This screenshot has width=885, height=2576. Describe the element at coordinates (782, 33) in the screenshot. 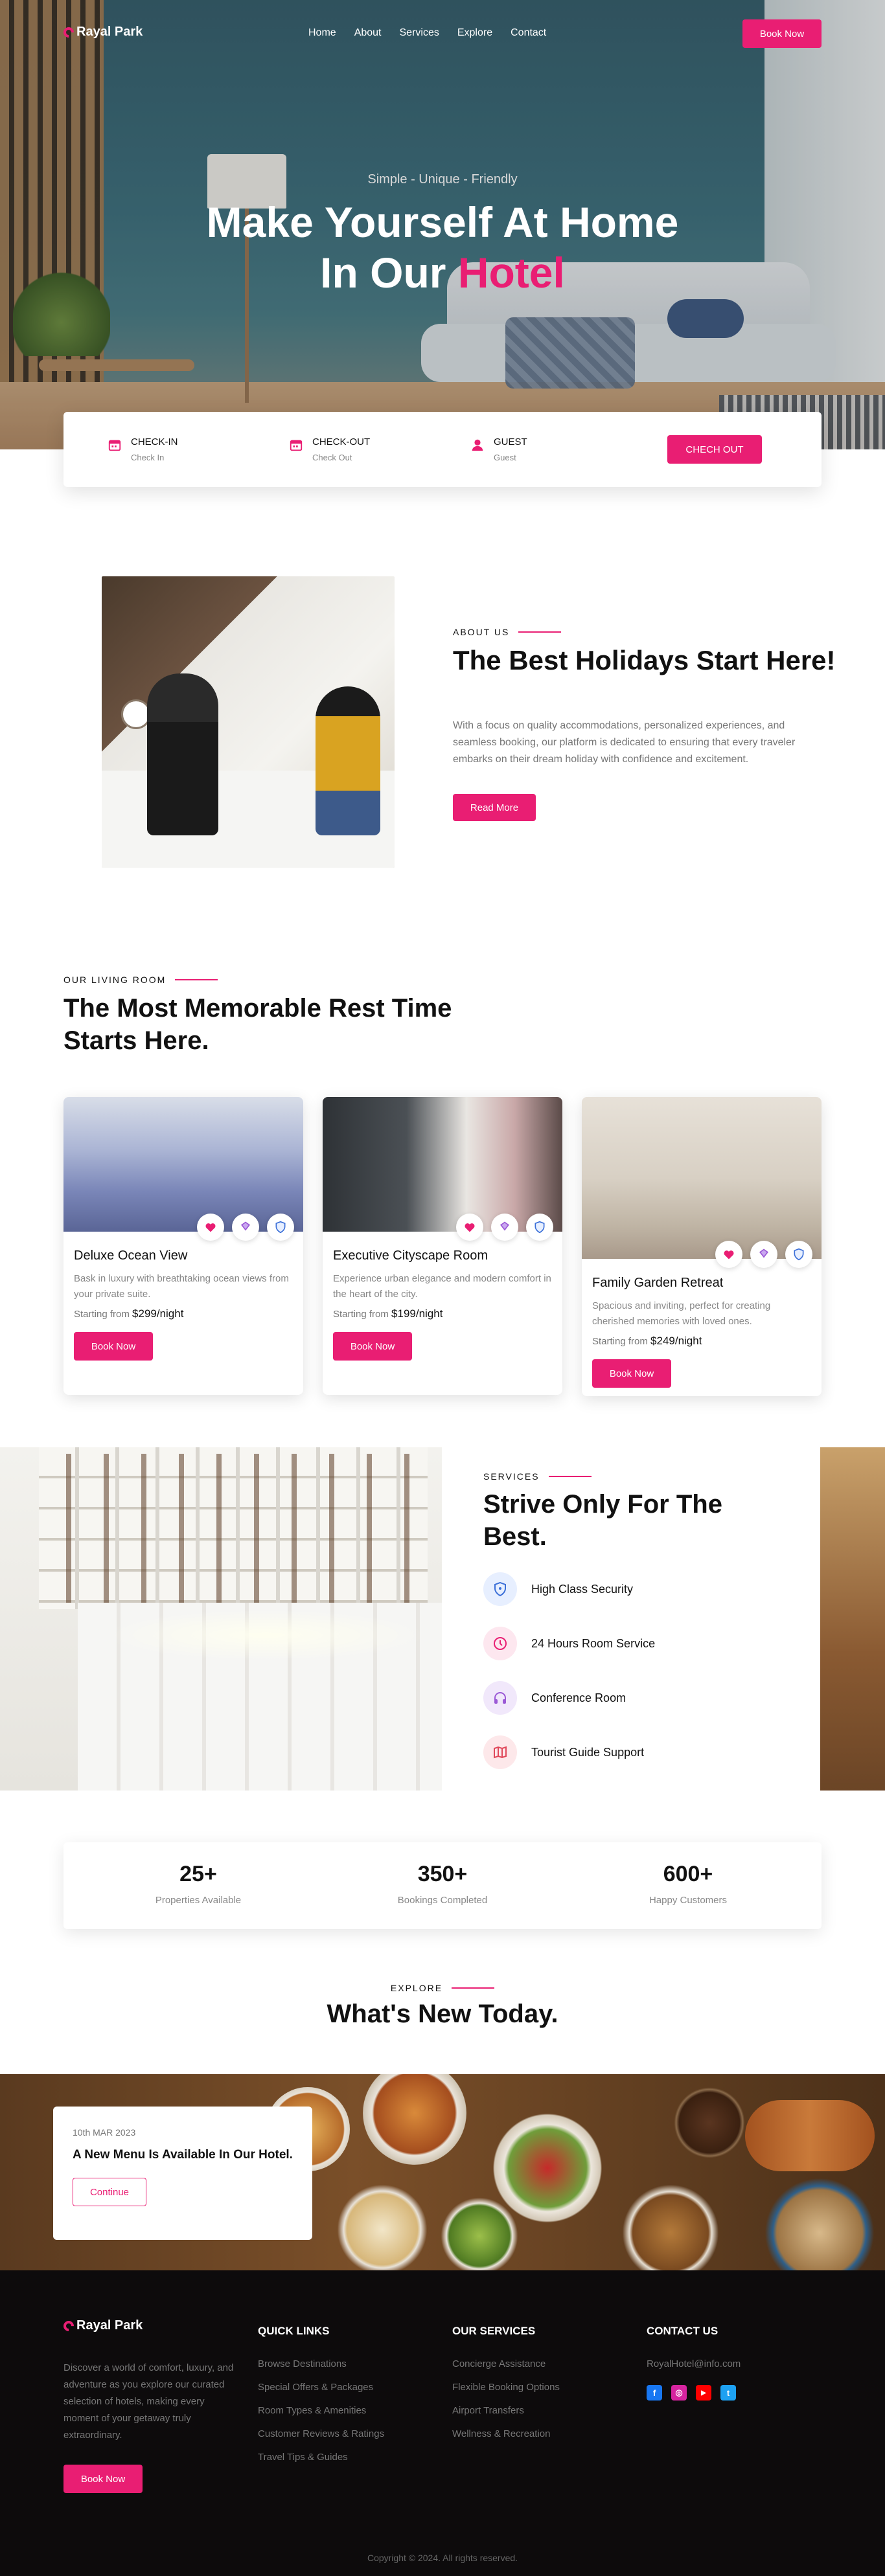

I see `nav-book-now-button: Book Now` at that location.